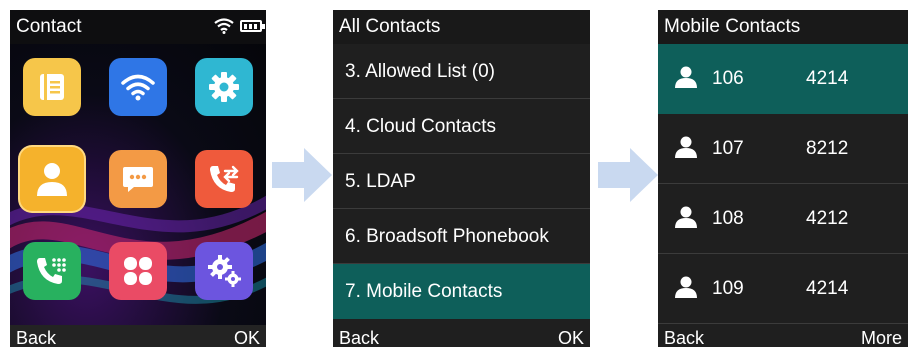 This screenshot has width=908, height=347. What do you see at coordinates (461, 236) in the screenshot?
I see `menu-item-broadsoft-phonebook: 6. Broadsoft Phonebook` at bounding box center [461, 236].